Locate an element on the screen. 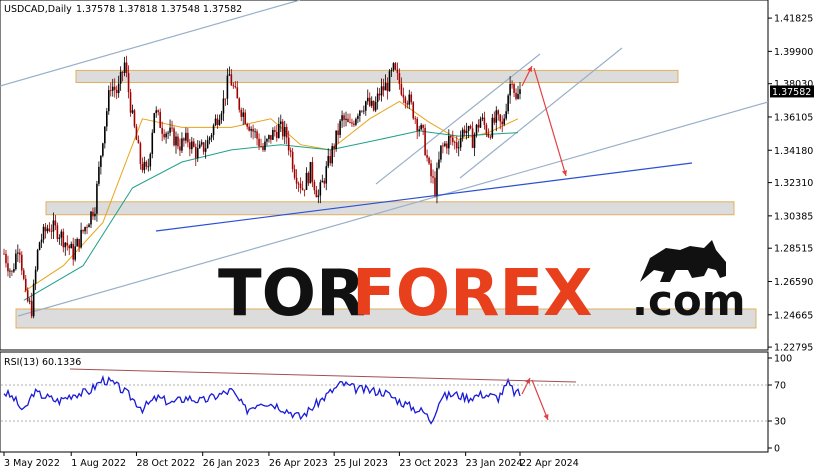 The image size is (816, 472). price-tick-label: 1.39900 is located at coordinates (793, 52).